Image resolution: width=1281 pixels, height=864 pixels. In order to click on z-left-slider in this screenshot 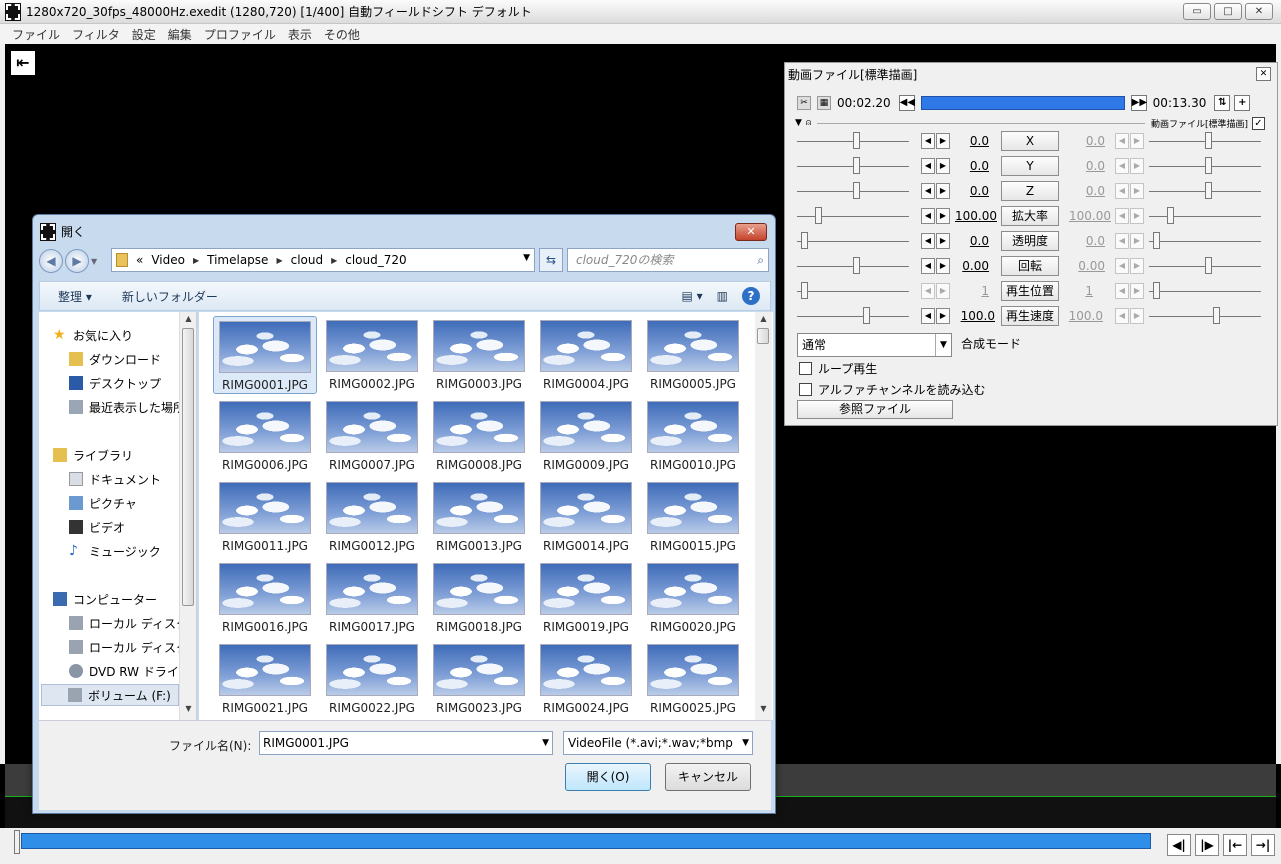, I will do `click(856, 190)`.